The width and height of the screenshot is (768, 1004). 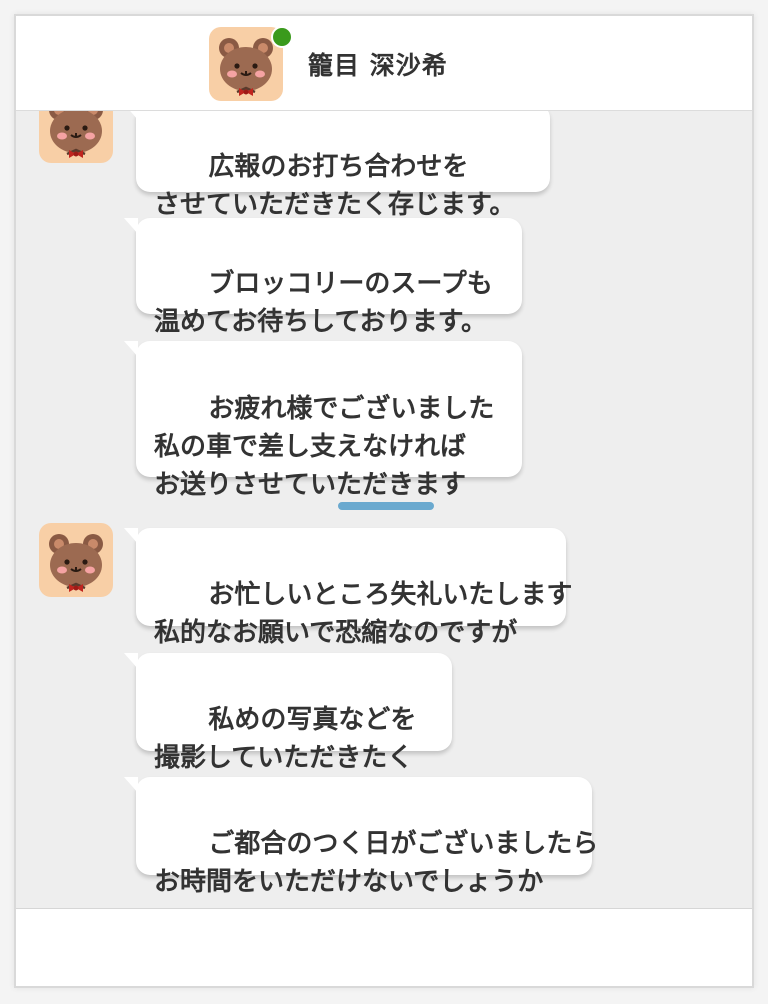 What do you see at coordinates (363, 614) in the screenshot?
I see `message-text: お忙しいところ失礼いたします 私的なお願いで恐縮なのですが` at bounding box center [363, 614].